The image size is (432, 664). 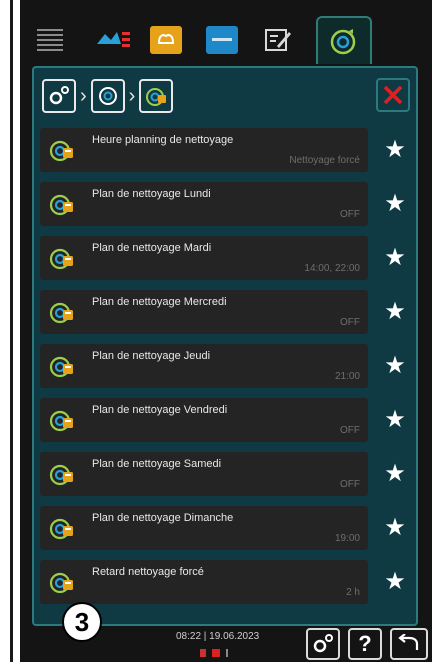 I want to click on back-button, so click(x=409, y=644).